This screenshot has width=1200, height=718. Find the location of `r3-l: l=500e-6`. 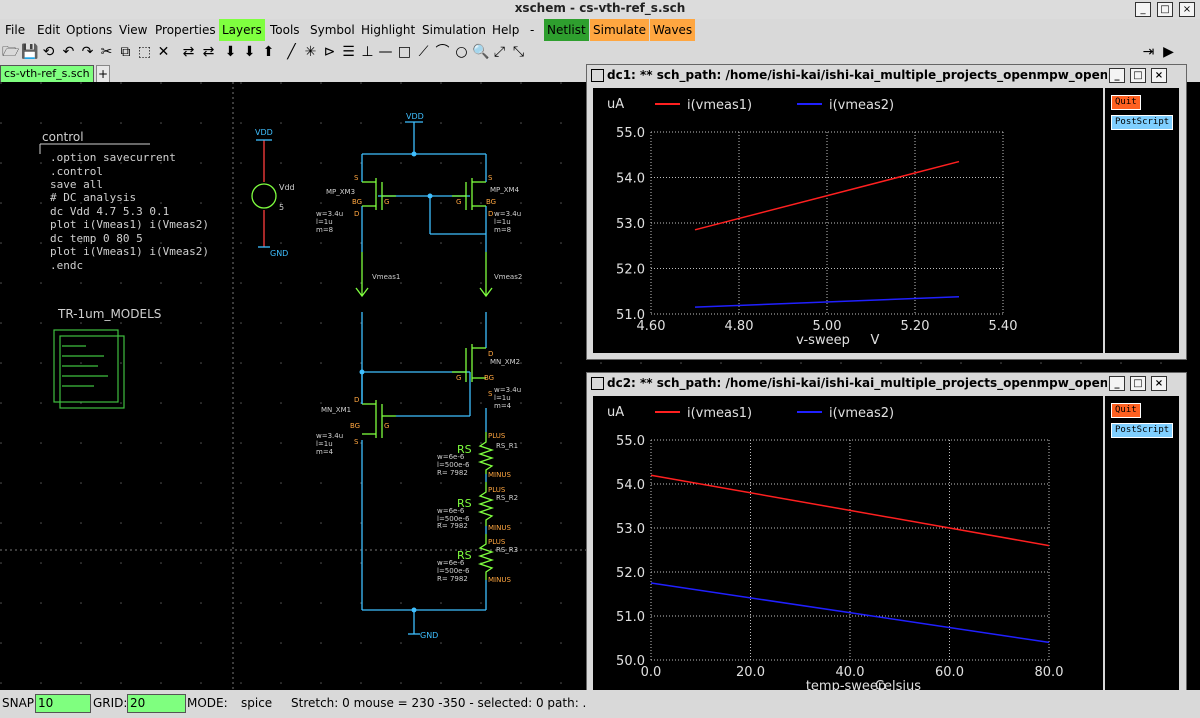

r3-l: l=500e-6 is located at coordinates (453, 571).